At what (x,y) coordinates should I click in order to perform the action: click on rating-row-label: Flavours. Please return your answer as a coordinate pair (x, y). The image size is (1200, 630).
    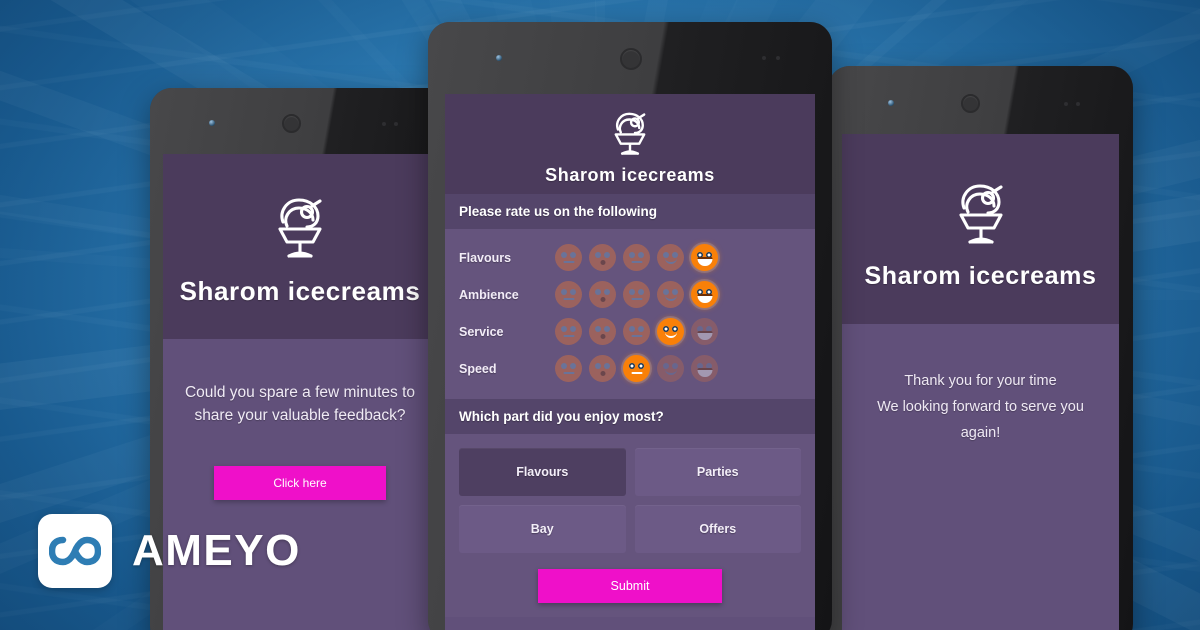
    Looking at the image, I should click on (485, 257).